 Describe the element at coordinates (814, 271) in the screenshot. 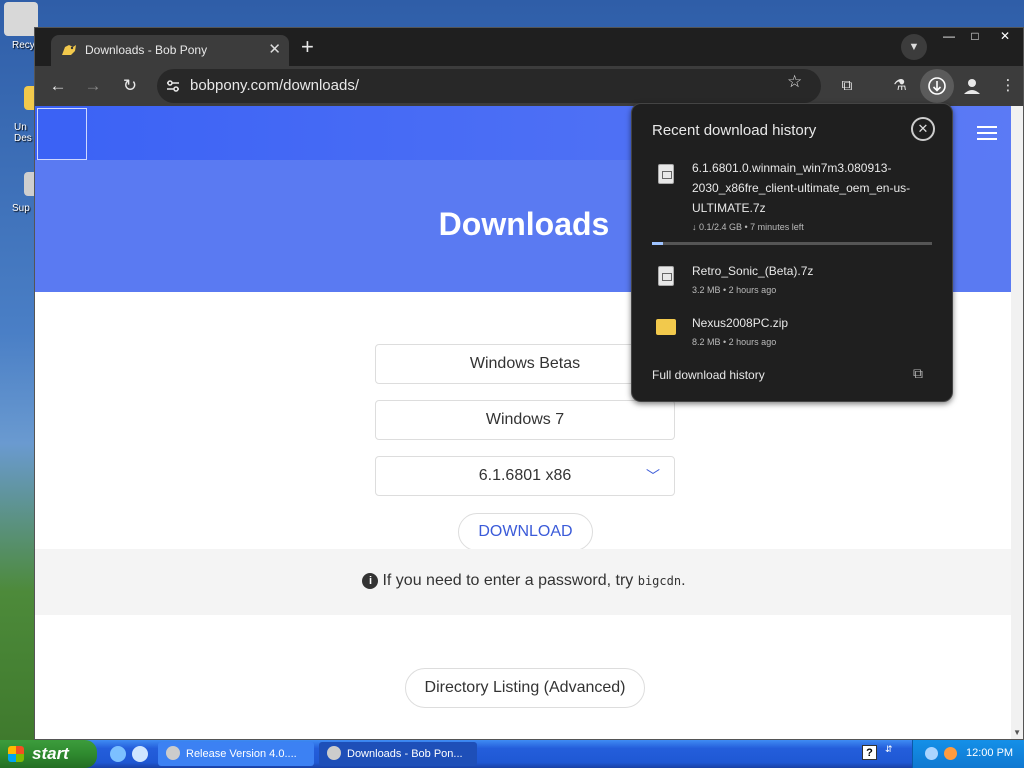

I see `download-item-name: Retro_Sonic_(Beta).7z` at that location.